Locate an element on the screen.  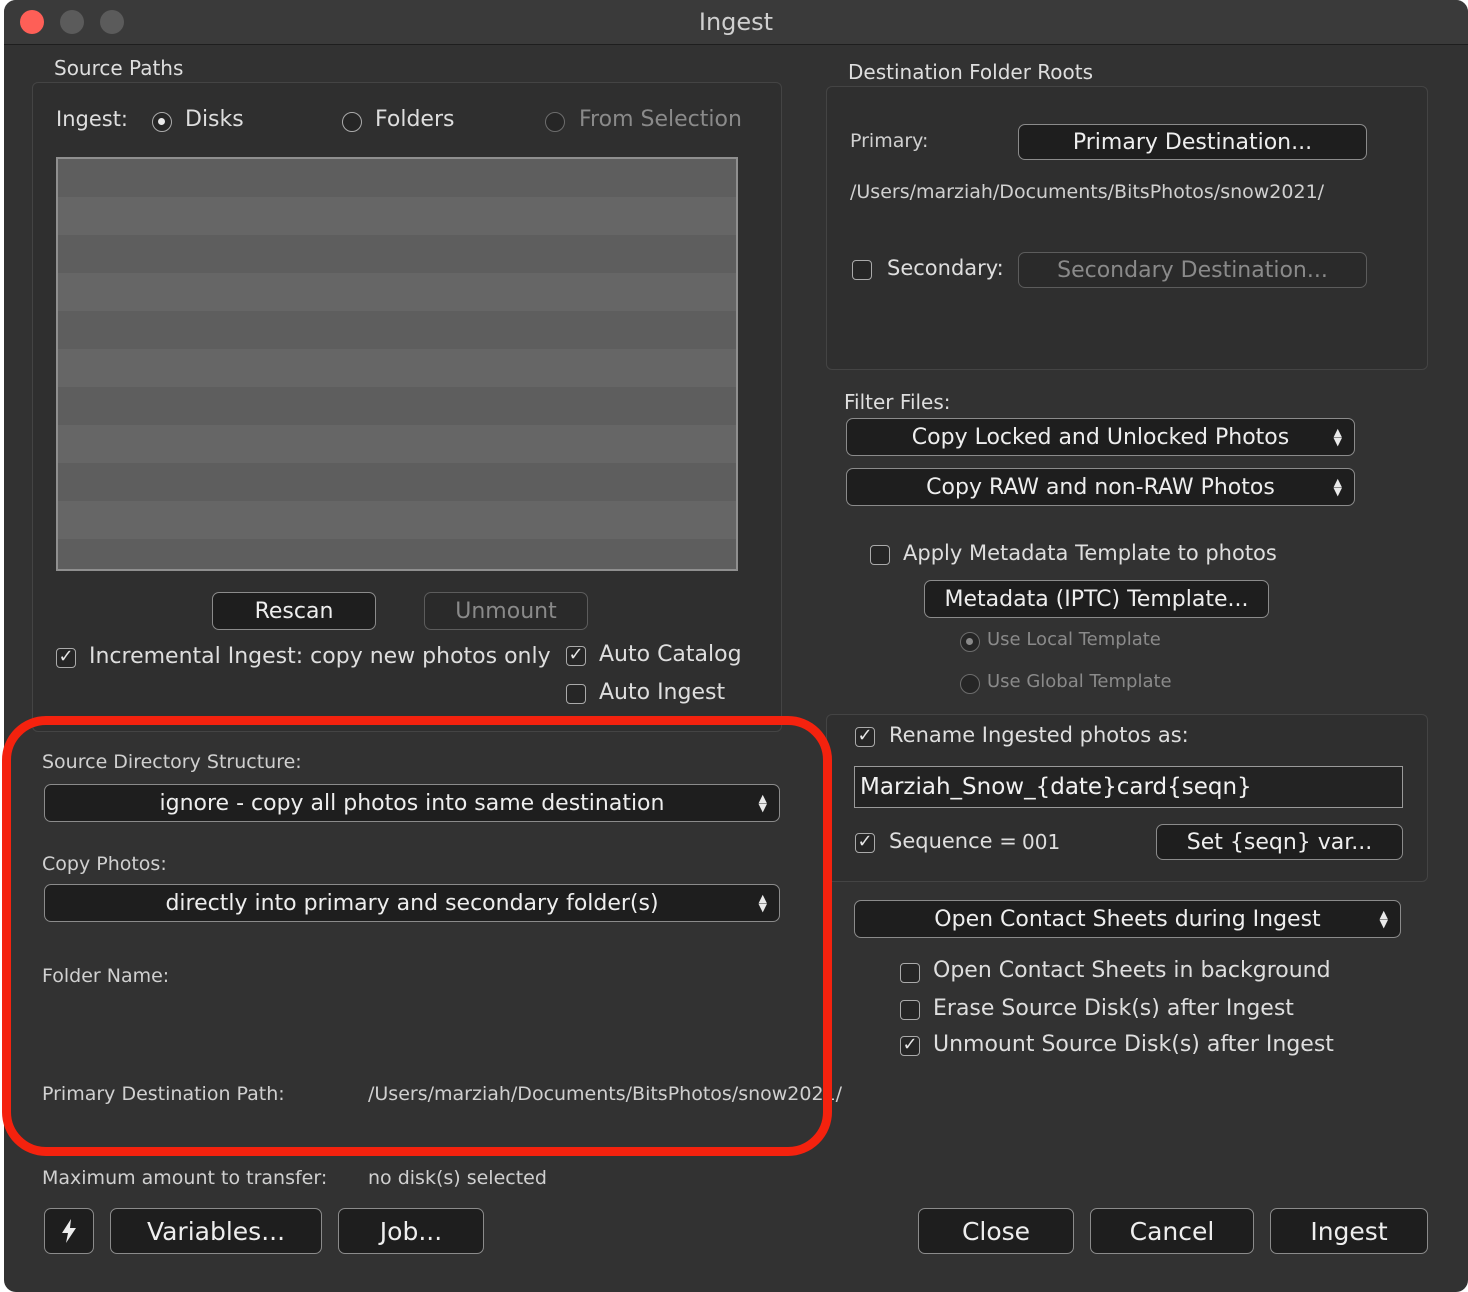
filter-locked-value: Copy Locked and Unlocked Photos is located at coordinates (1100, 437).